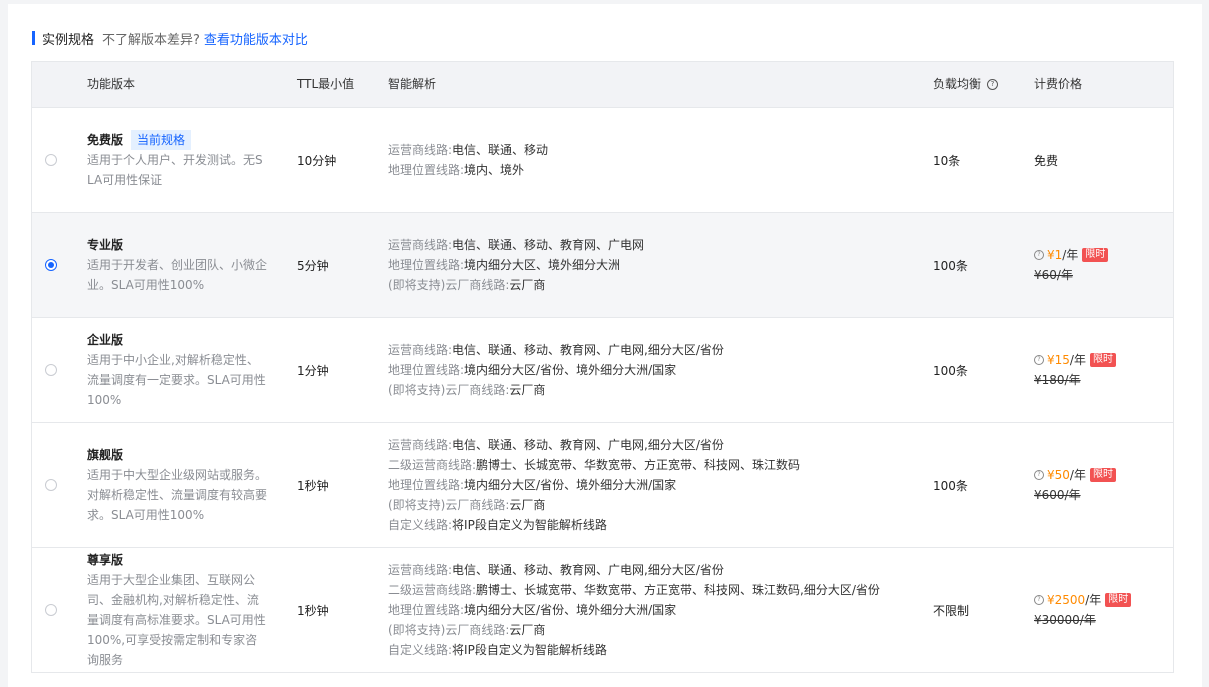 The height and width of the screenshot is (687, 1209). What do you see at coordinates (105, 245) in the screenshot?
I see `plan-name: 专业版` at bounding box center [105, 245].